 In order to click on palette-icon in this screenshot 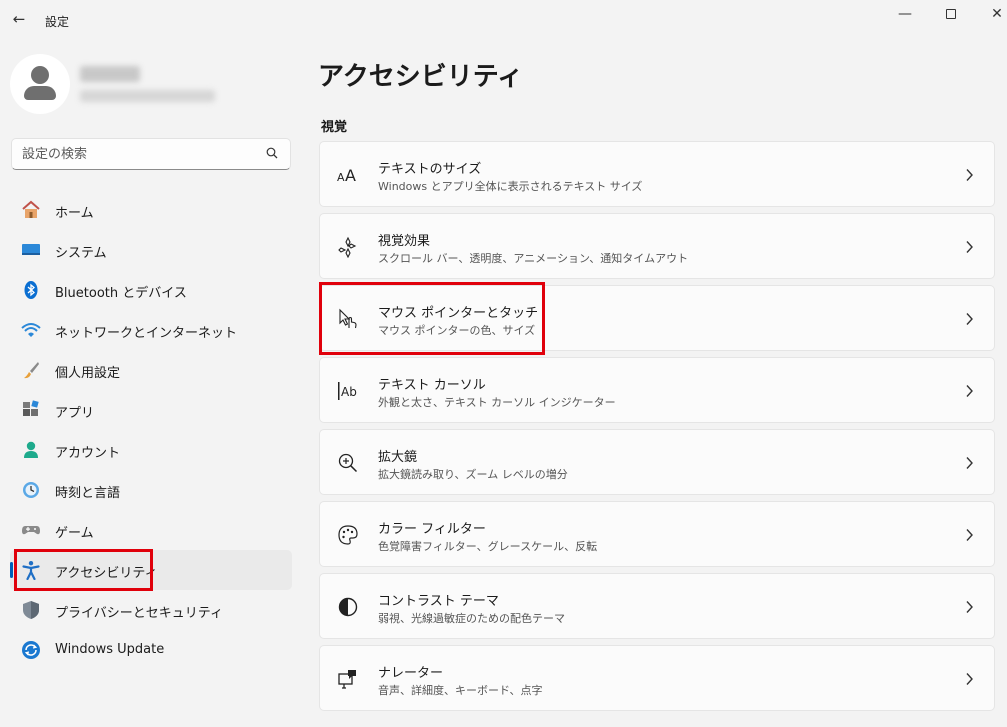, I will do `click(348, 535)`.